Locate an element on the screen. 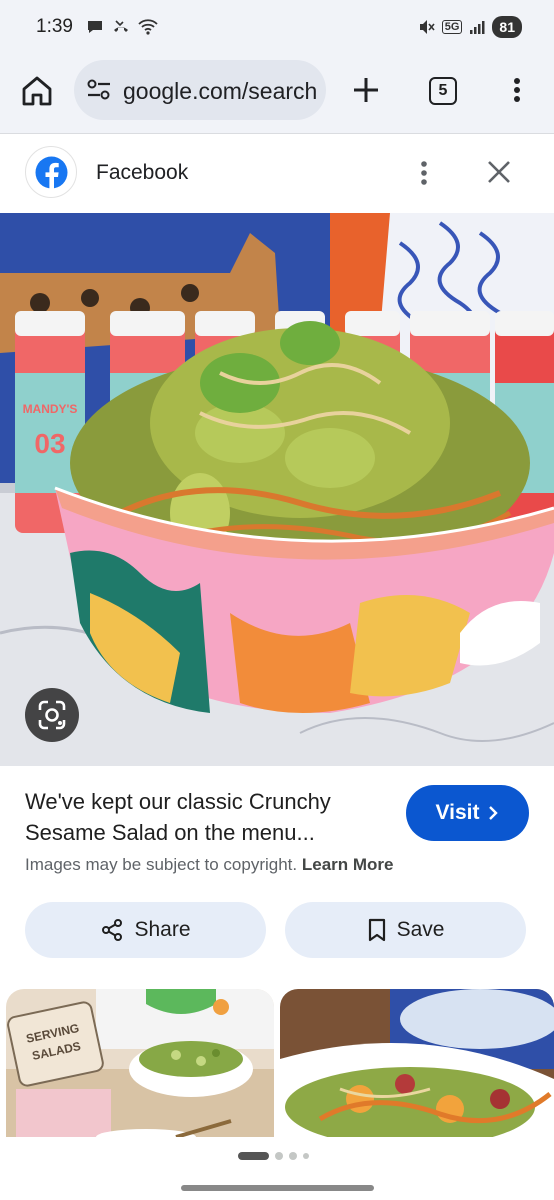 The image size is (554, 1200). bottom-area is located at coordinates (277, 1168).